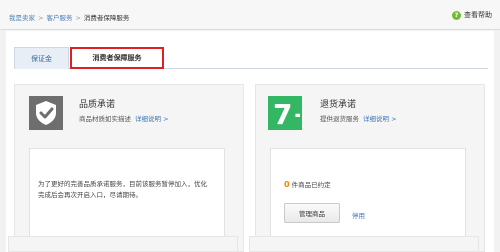 The image size is (500, 252). I want to click on return-detail-link: 详细说明 >, so click(380, 119).